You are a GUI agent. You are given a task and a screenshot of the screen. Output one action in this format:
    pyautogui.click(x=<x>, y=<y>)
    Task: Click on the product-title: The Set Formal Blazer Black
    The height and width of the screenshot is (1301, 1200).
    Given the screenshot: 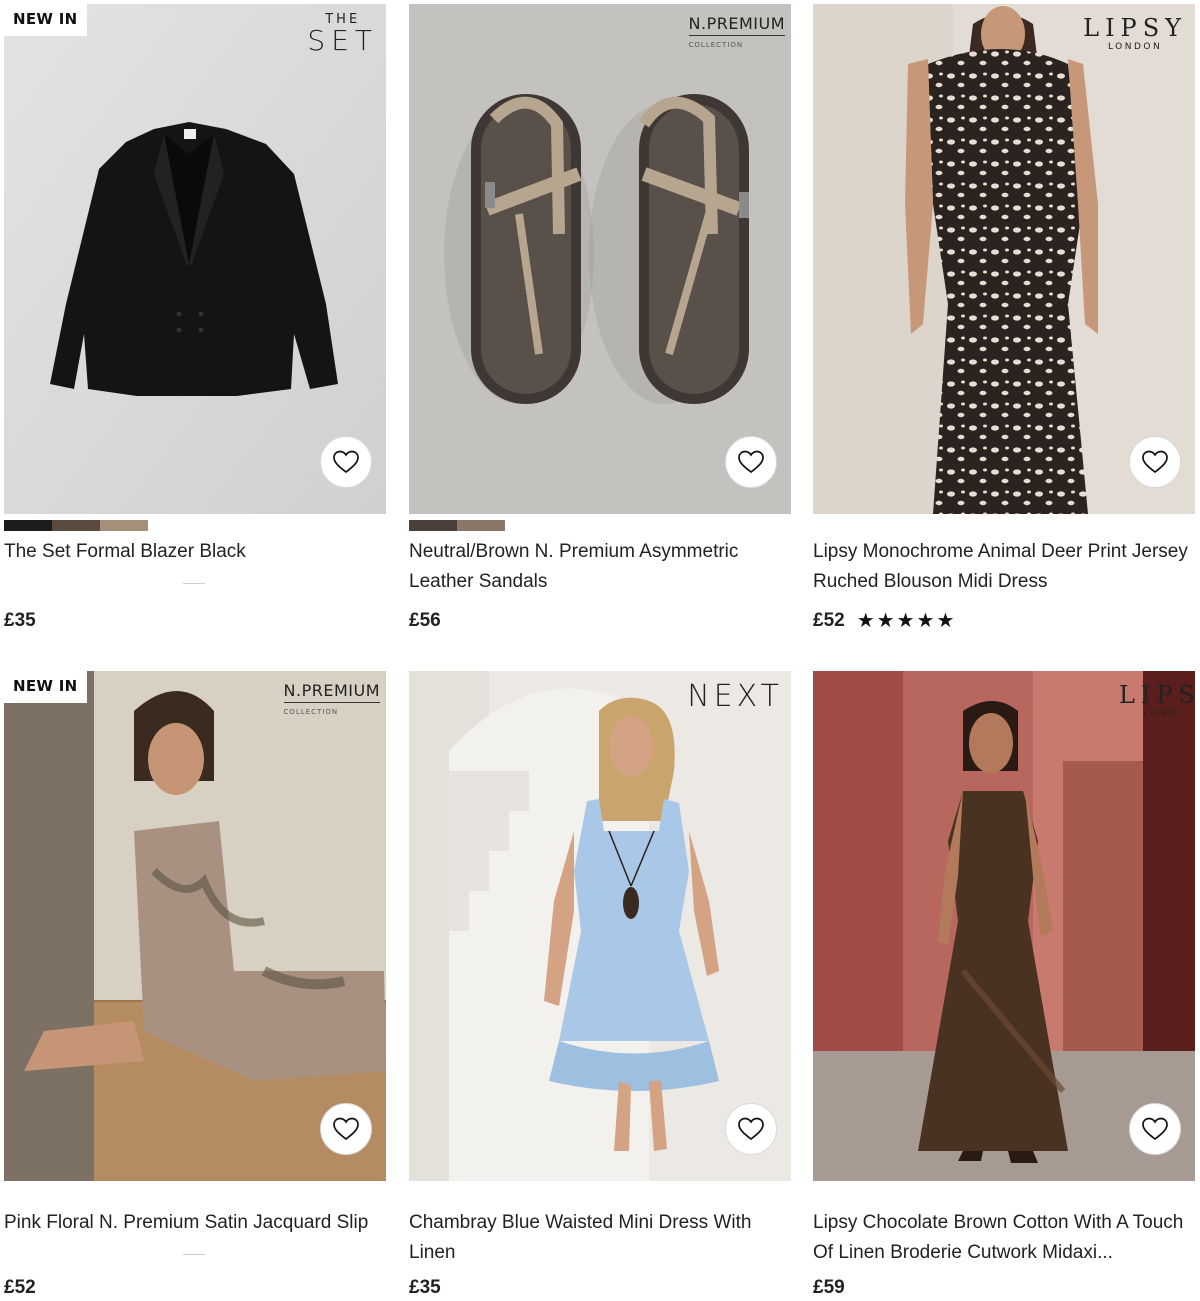 What is the action you would take?
    pyautogui.click(x=193, y=552)
    